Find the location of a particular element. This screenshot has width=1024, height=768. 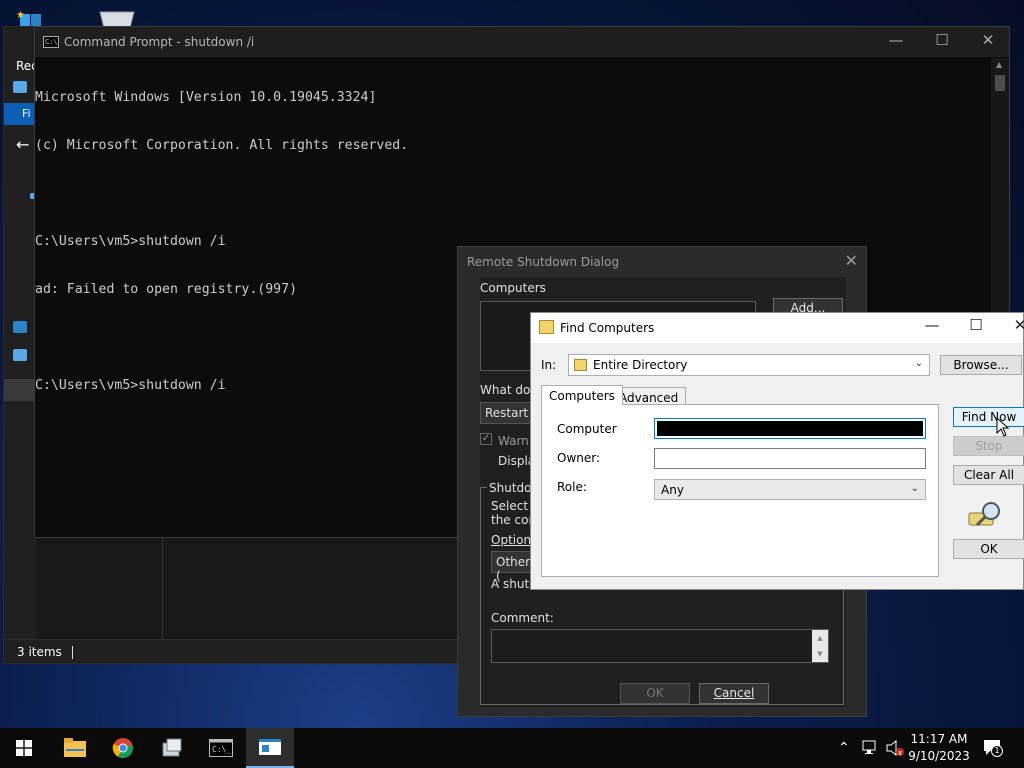

mouse-cursor-icon is located at coordinates (1003, 426).